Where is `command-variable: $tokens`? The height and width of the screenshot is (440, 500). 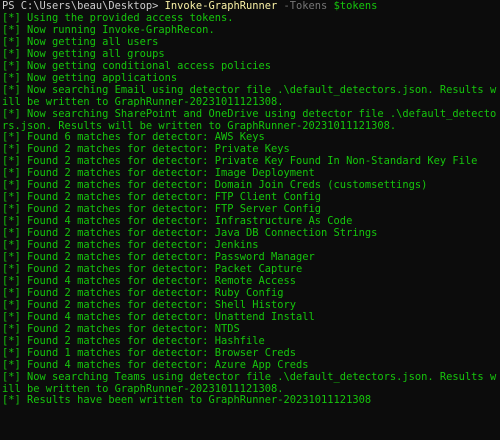
command-variable: $tokens is located at coordinates (355, 6).